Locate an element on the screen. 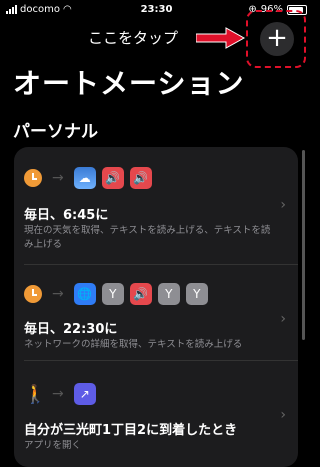 The width and height of the screenshot is (320, 467). weather-icon: ☁ is located at coordinates (84, 178).